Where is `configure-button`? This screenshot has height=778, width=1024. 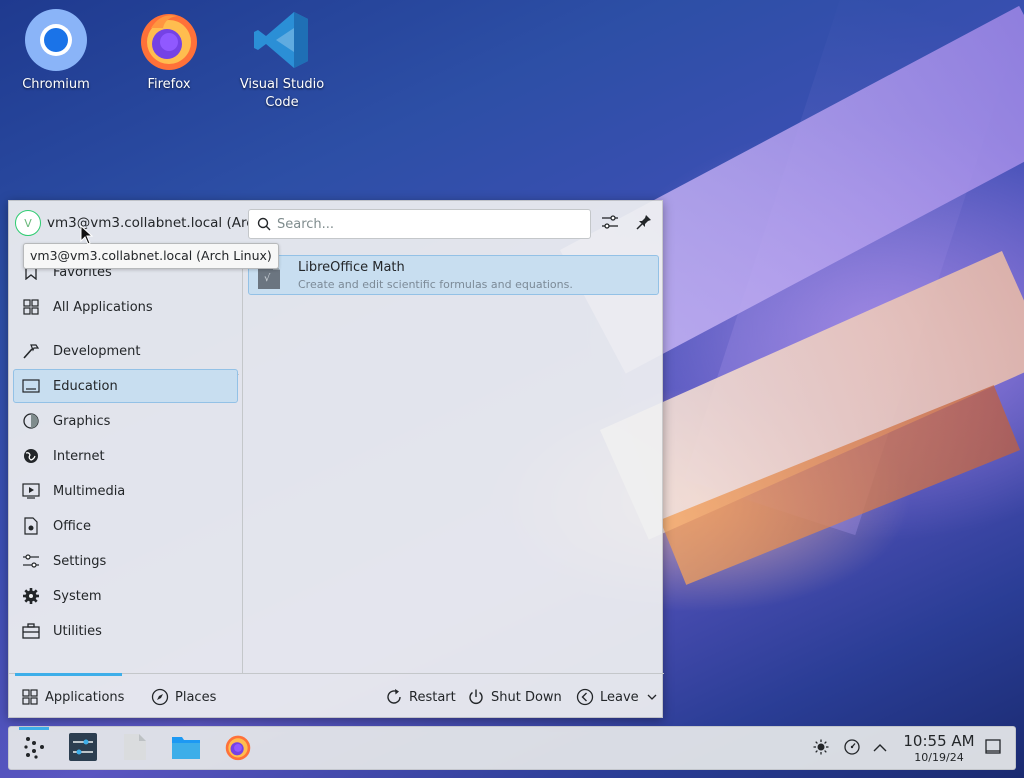 configure-button is located at coordinates (610, 224).